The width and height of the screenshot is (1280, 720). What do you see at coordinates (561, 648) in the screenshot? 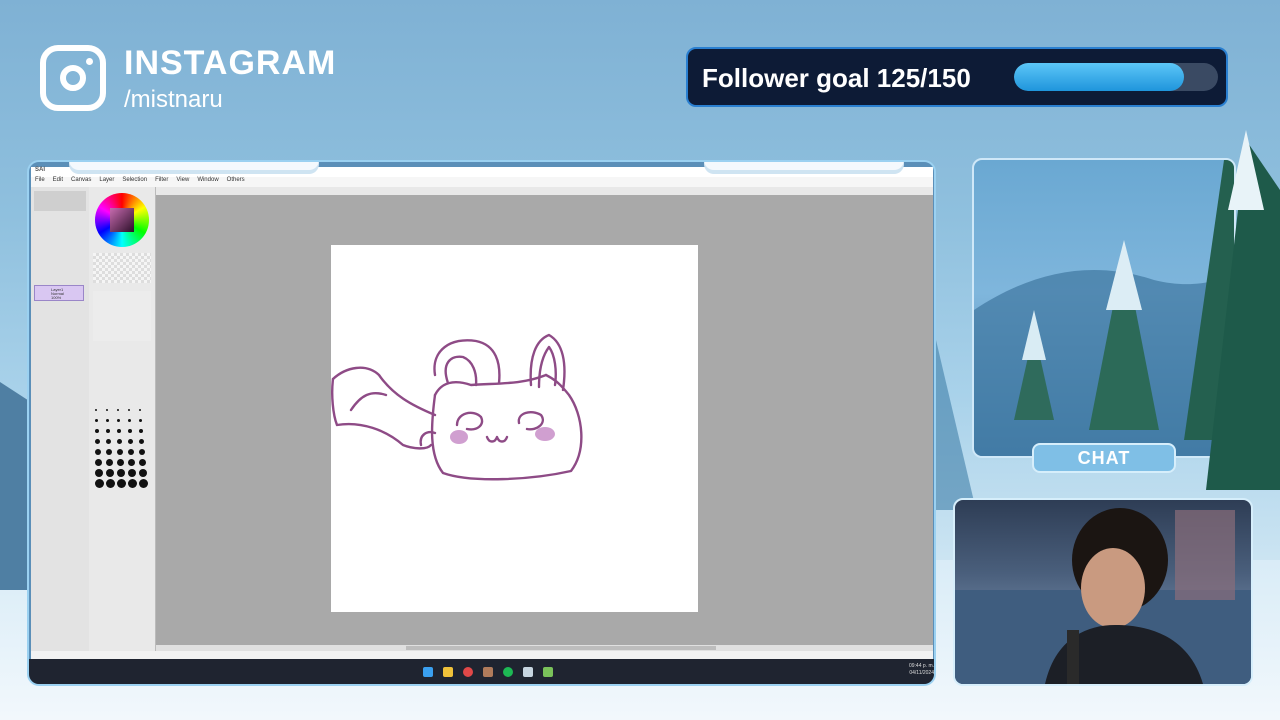
I see `scrollbar-thumb` at bounding box center [561, 648].